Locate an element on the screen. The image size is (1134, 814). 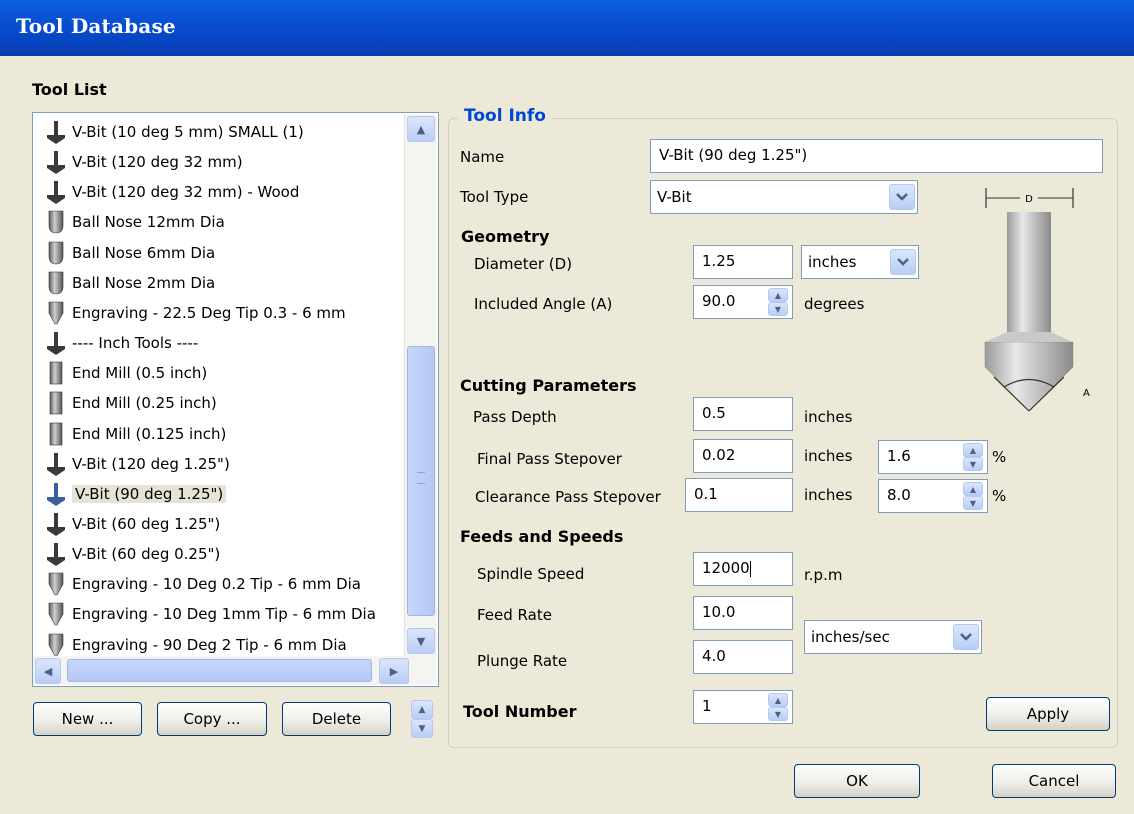
tool-list-item-label: Engraving - 10 Deg 0.2 Tip - 6 mm Dia is located at coordinates (216, 584).